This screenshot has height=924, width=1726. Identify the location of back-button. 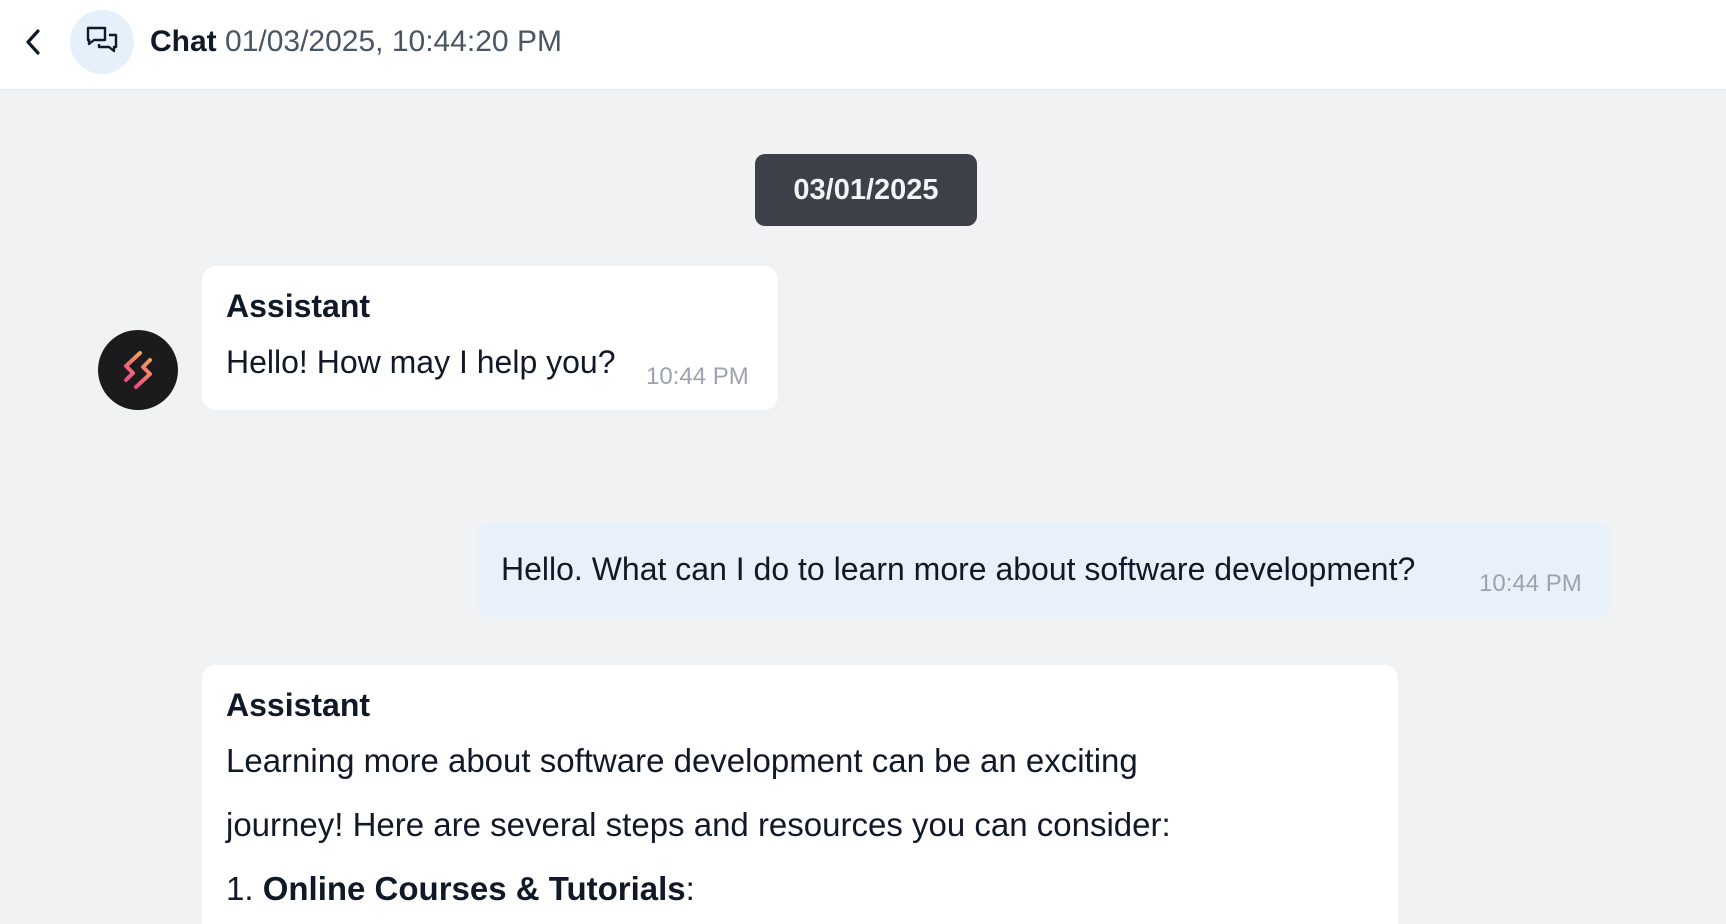
(34, 42).